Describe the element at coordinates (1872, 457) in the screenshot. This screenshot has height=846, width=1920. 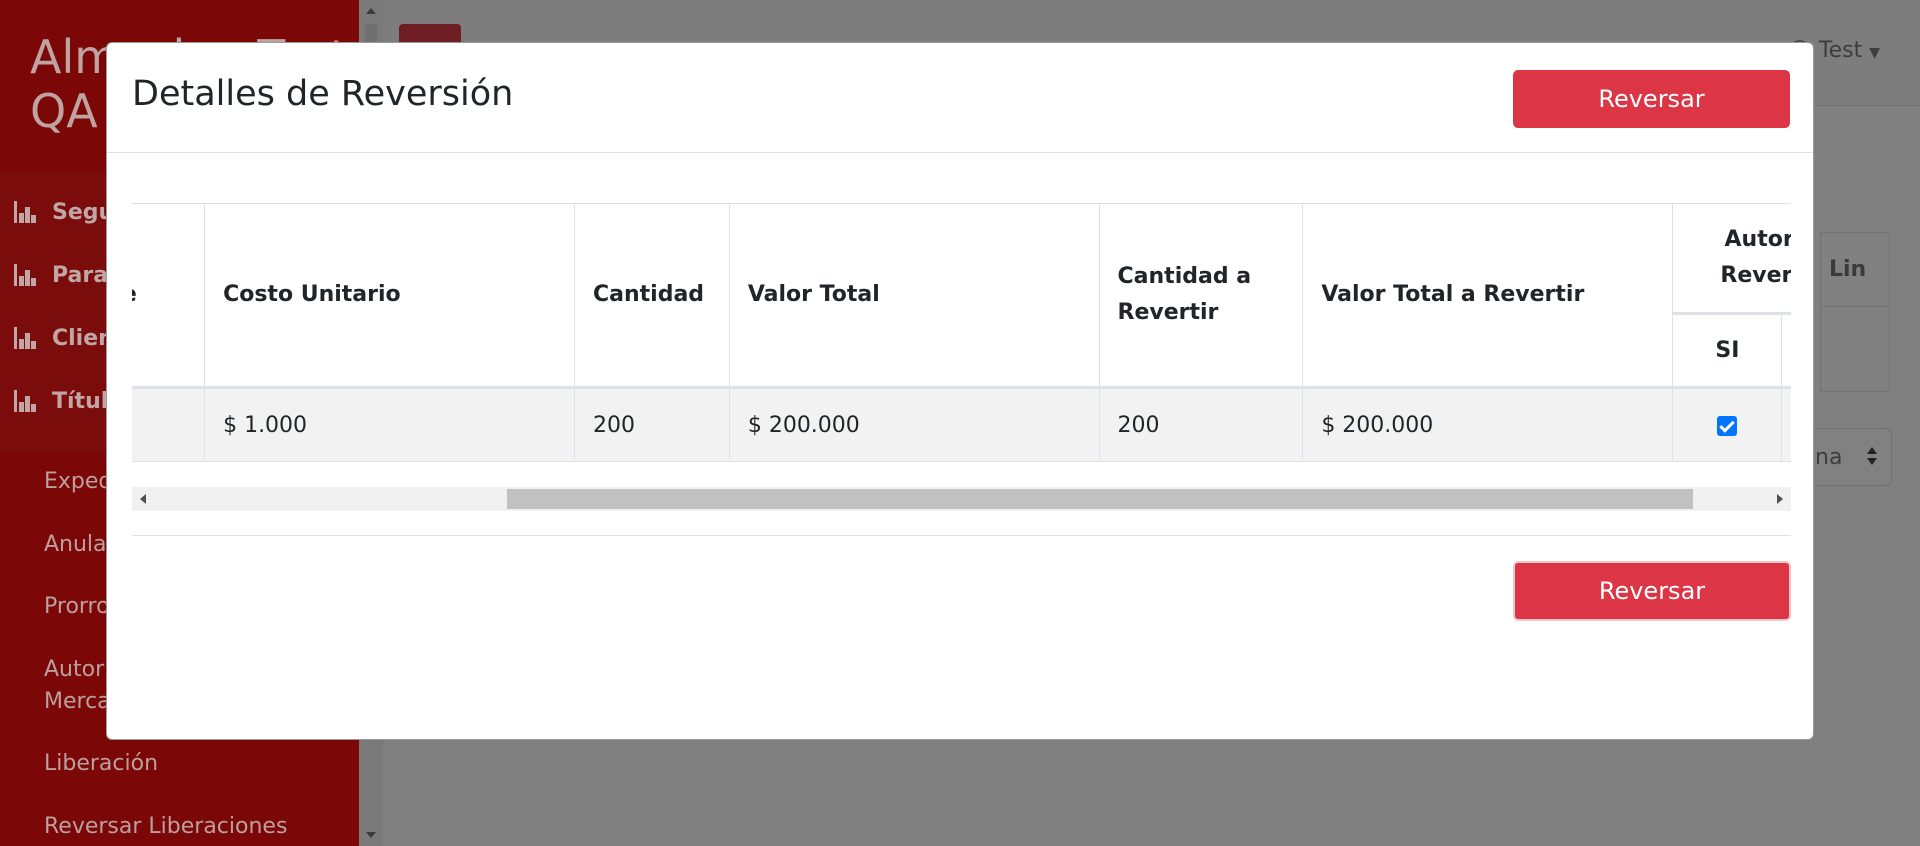
I see `select-caret-icon` at that location.